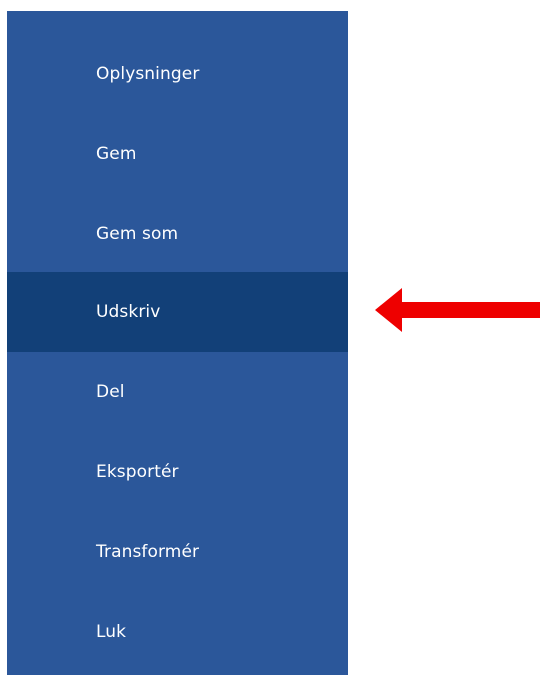 This screenshot has height=678, width=541. Describe the element at coordinates (457, 310) in the screenshot. I see `left-arrow-icon` at that location.